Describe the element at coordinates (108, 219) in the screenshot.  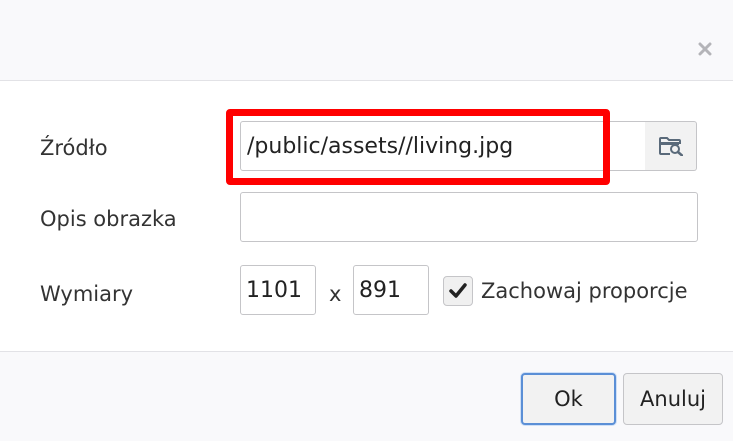
I see `description-label: Opis obrazka` at that location.